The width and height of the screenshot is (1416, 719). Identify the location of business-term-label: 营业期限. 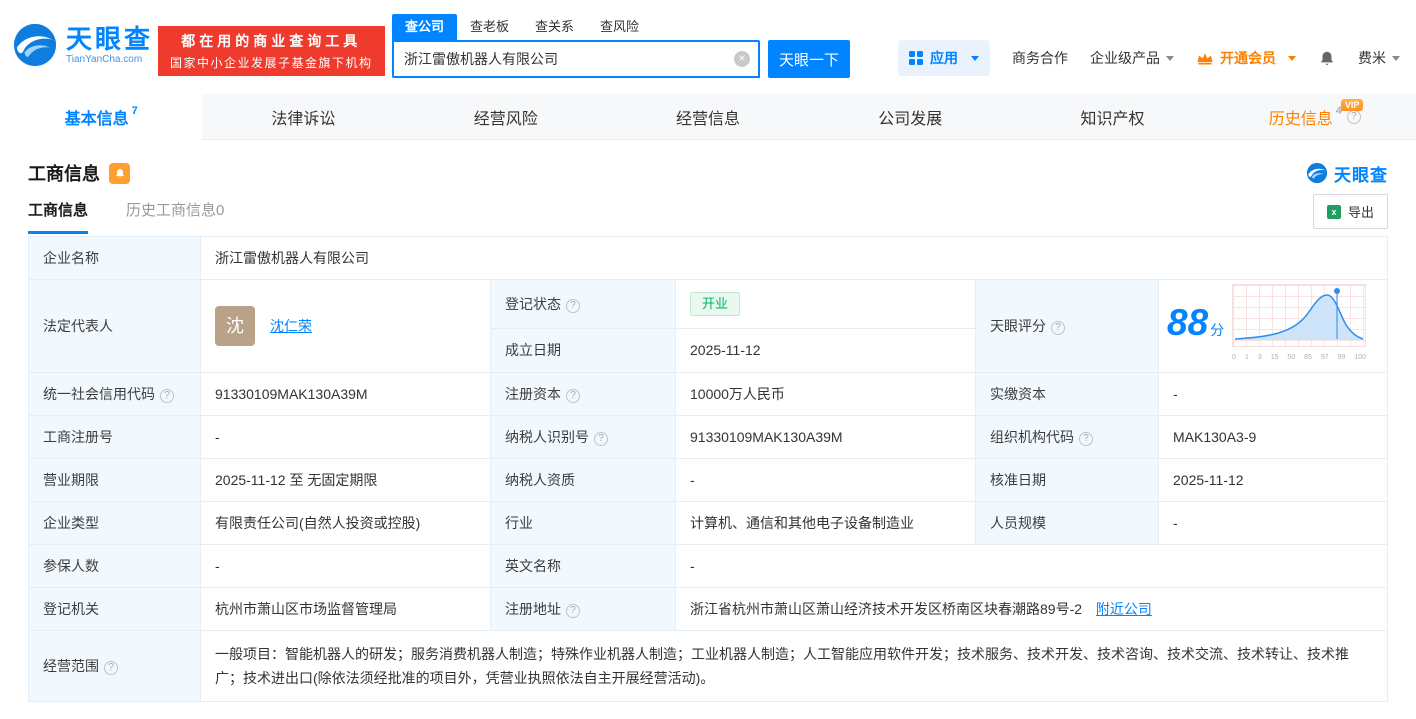
(114, 480).